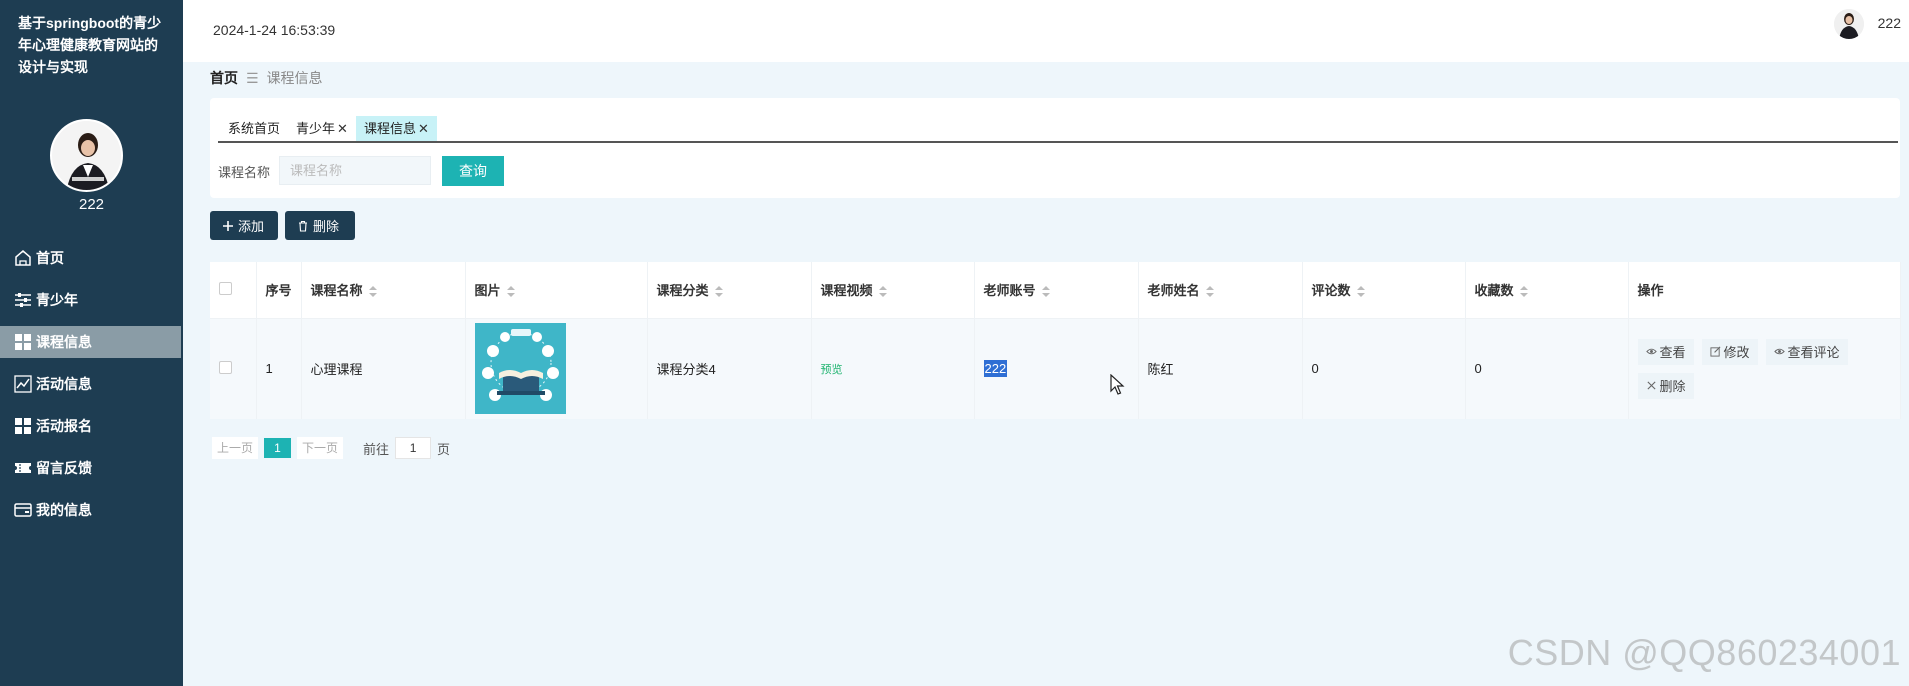 The width and height of the screenshot is (1909, 686). I want to click on column-header-course-name: 课程名称, so click(383, 290).